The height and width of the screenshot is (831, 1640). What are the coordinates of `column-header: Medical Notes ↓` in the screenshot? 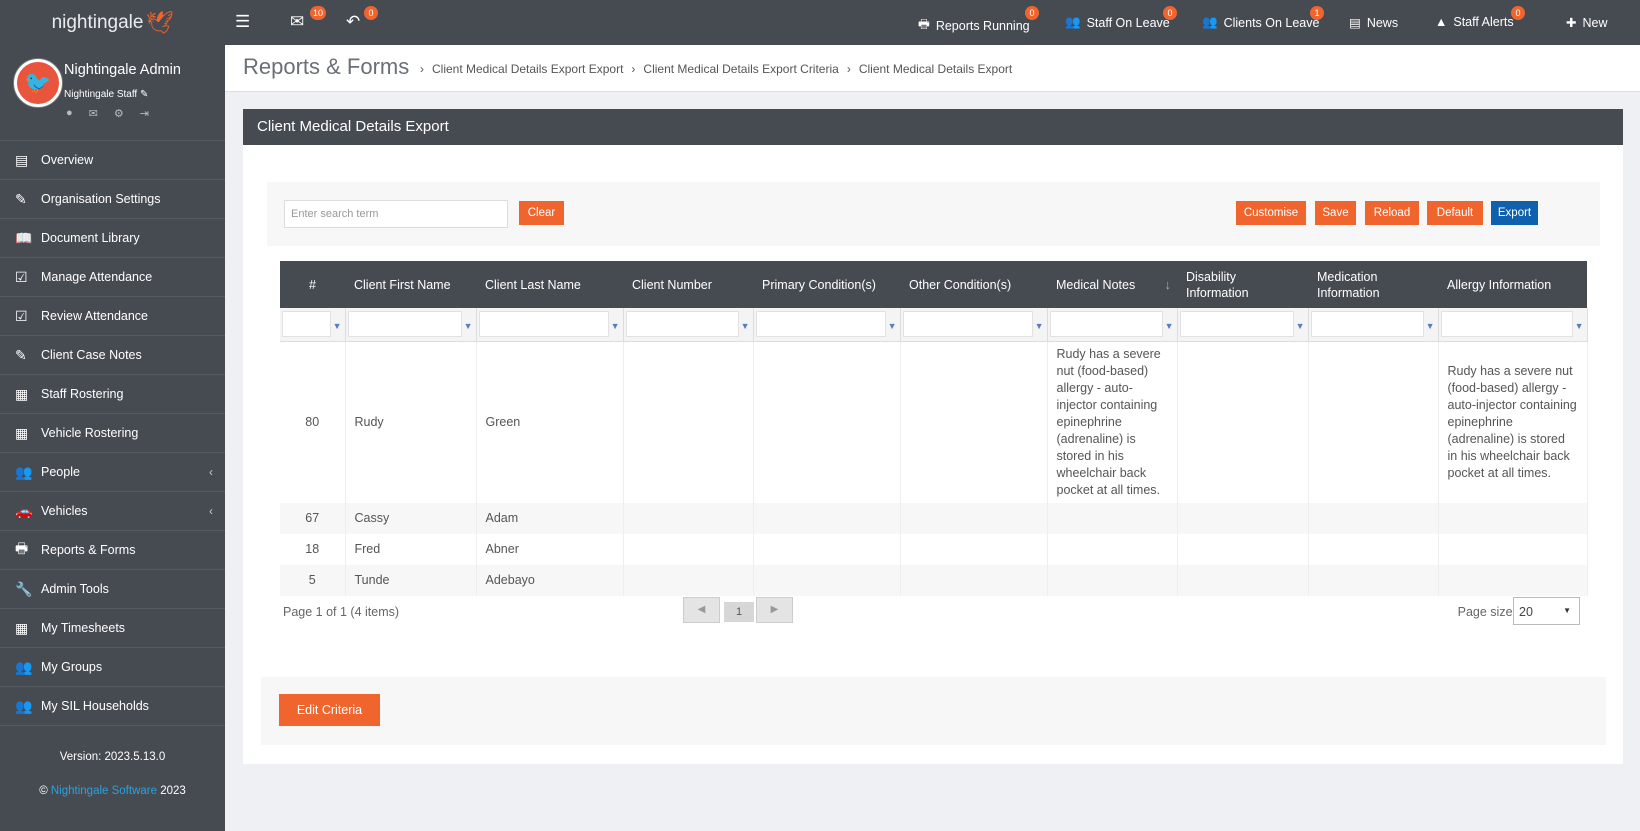 It's located at (1112, 284).